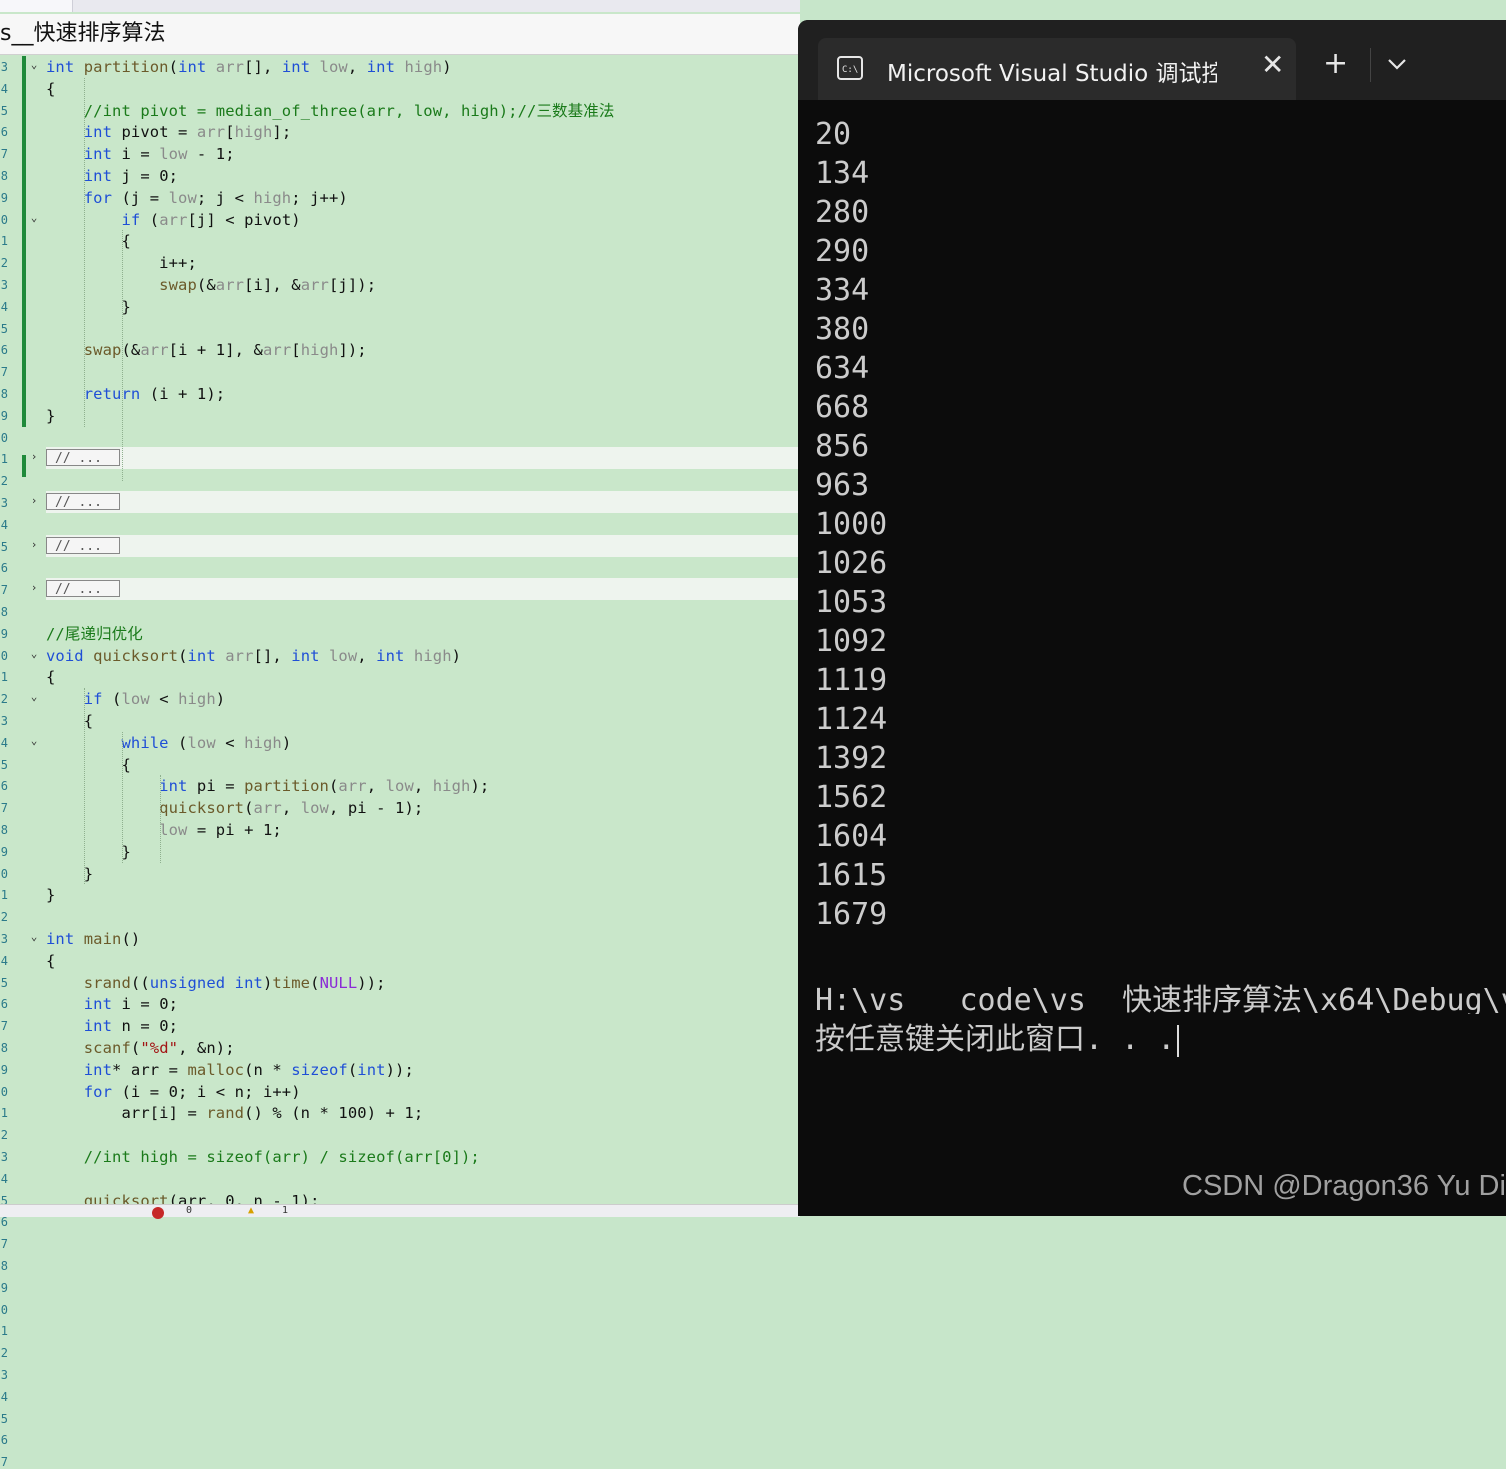 Image resolution: width=1506 pixels, height=1469 pixels. I want to click on code-line: arr[i] = rand() % (n * 100) + 1;, so click(234, 1113).